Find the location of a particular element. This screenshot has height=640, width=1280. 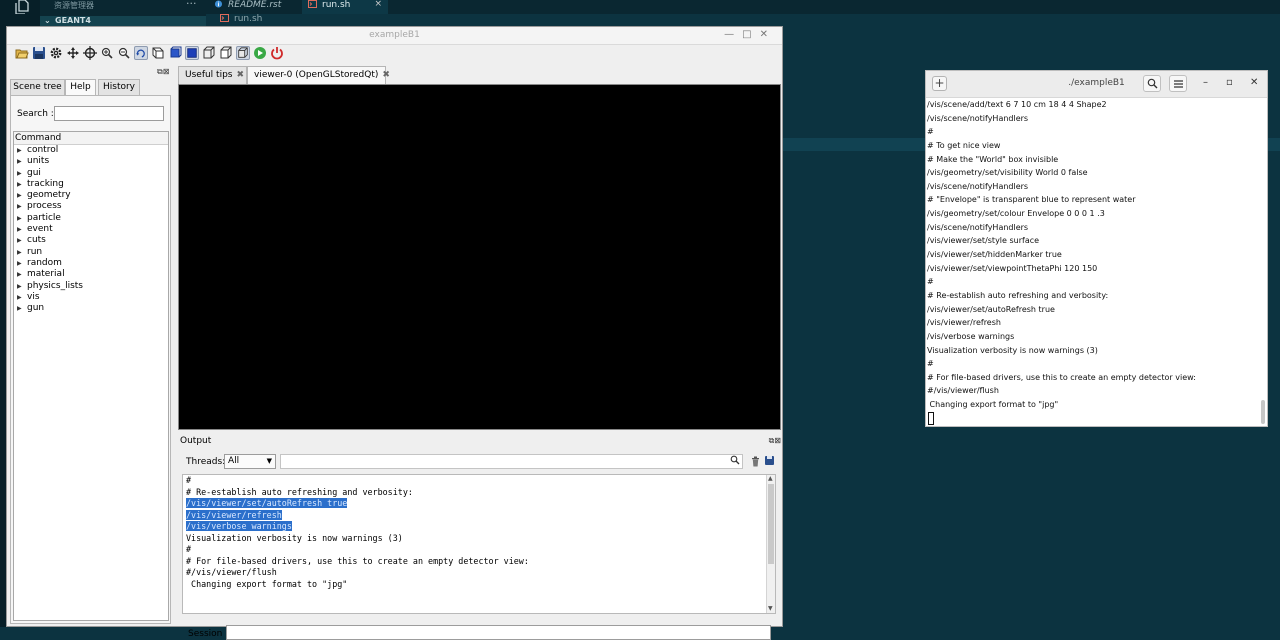

command-item: ▶ particle is located at coordinates (91, 218).